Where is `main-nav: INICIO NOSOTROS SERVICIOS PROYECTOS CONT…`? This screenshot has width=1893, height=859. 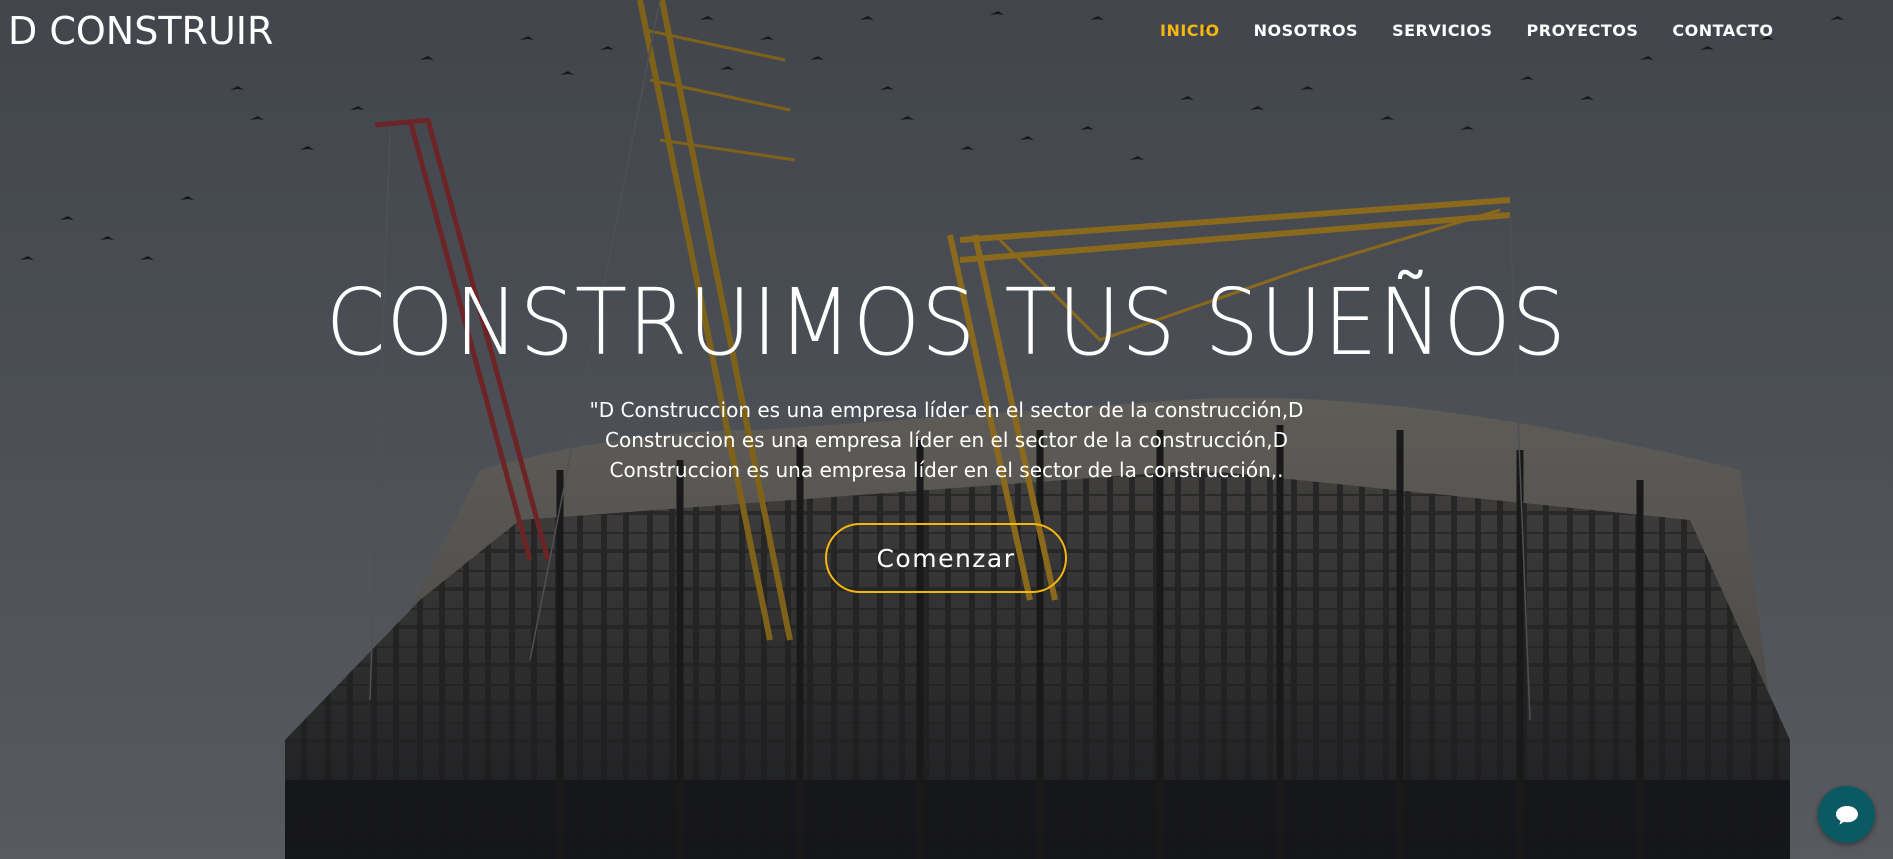 main-nav: INICIO NOSOTROS SERVICIOS PROYECTOS CONT… is located at coordinates (1483, 31).